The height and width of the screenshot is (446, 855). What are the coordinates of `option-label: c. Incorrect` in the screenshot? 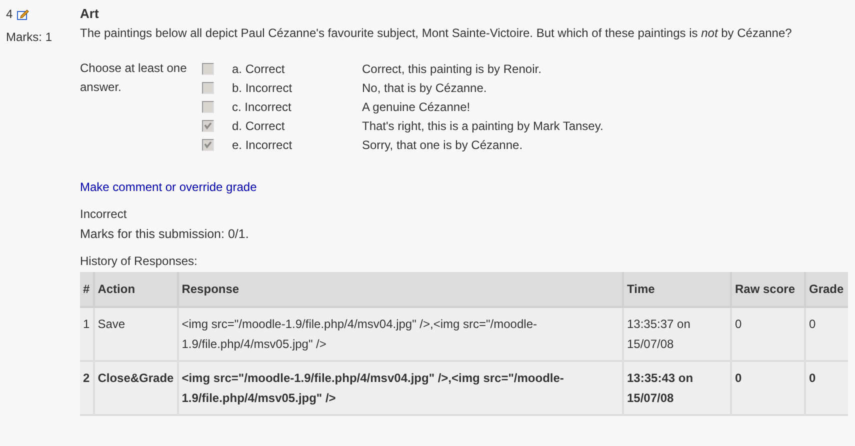 It's located at (262, 107).